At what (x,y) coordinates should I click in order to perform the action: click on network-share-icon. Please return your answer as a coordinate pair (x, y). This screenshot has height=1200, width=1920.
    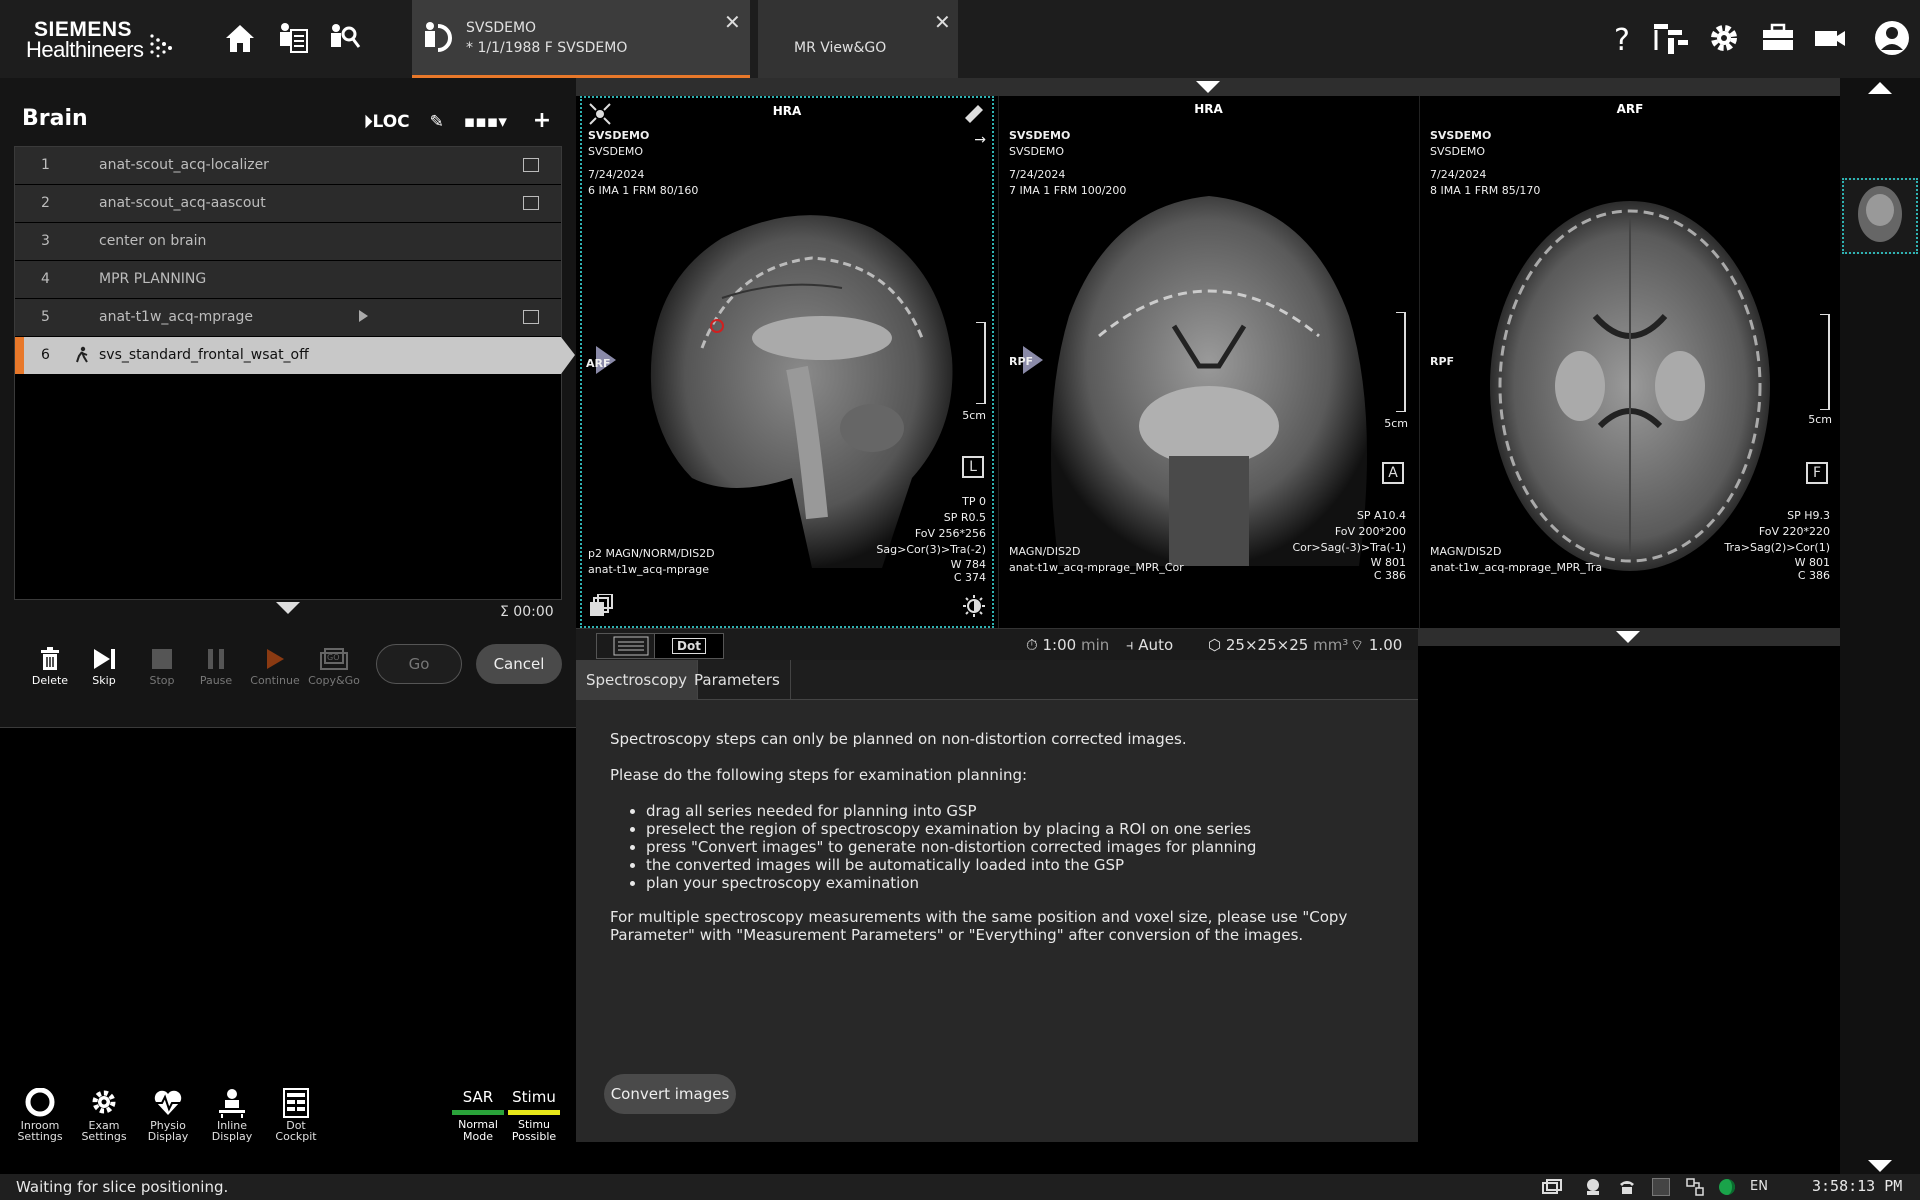
    Looking at the image, I should click on (1695, 1187).